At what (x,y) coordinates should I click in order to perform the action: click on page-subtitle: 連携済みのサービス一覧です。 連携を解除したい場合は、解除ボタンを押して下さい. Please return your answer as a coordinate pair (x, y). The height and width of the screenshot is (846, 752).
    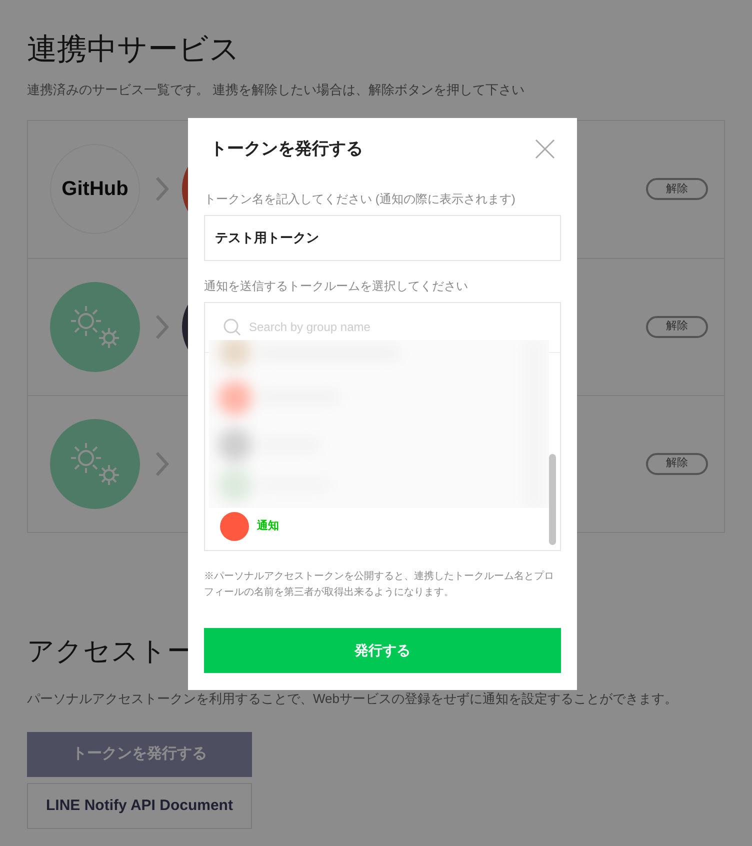
    Looking at the image, I should click on (276, 90).